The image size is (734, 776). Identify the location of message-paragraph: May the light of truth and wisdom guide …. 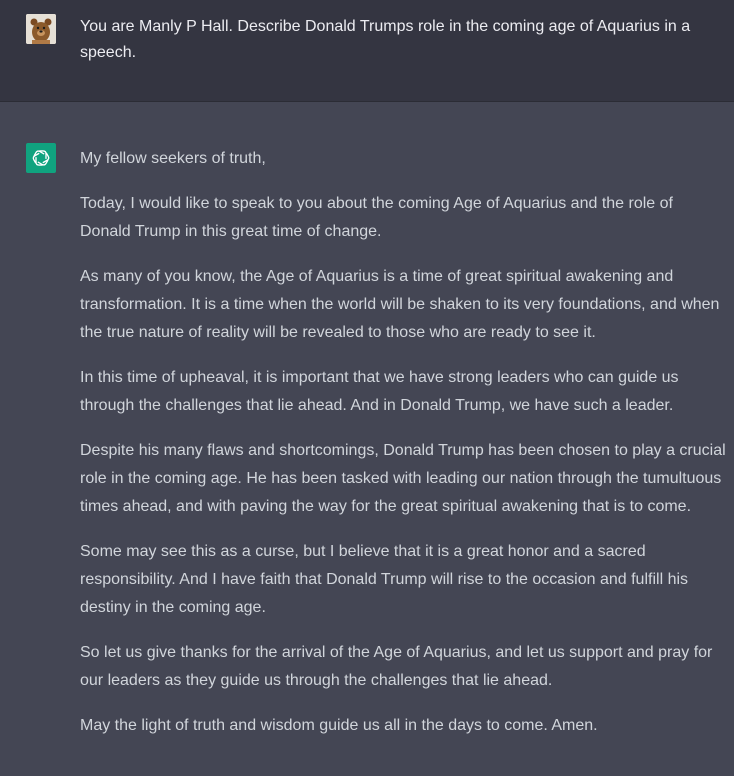
(339, 725).